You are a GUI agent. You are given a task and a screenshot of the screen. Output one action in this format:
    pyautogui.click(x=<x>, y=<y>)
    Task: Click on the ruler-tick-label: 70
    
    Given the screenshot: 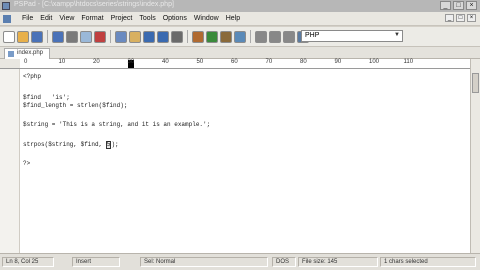 What is the action you would take?
    pyautogui.click(x=269, y=62)
    